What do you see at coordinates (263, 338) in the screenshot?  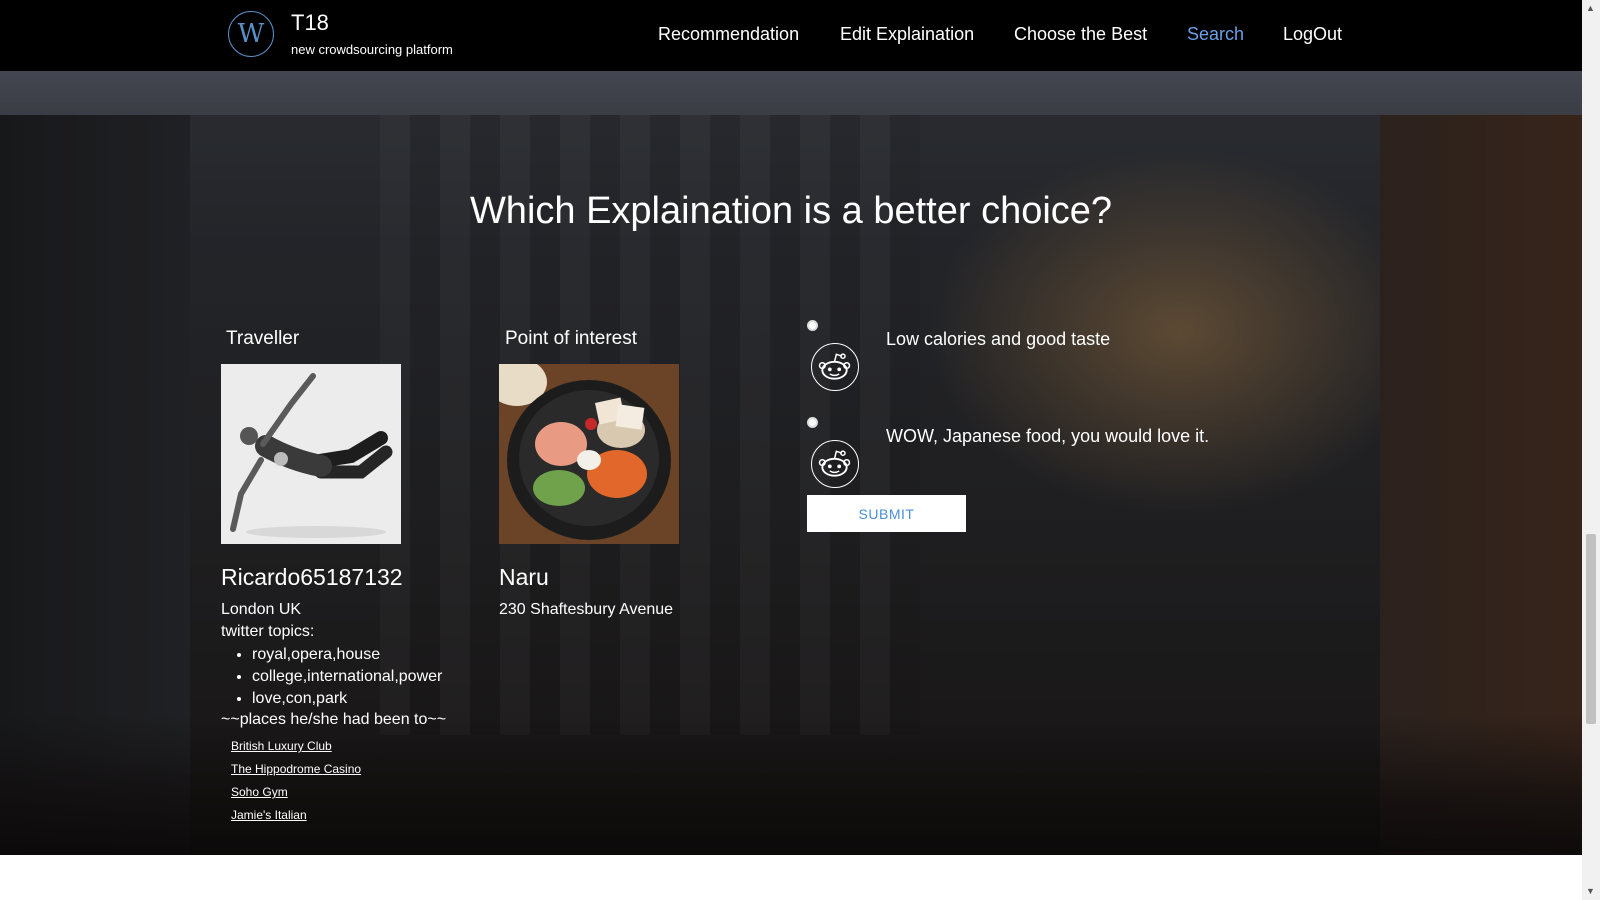 I see `traveller-label: Traveller` at bounding box center [263, 338].